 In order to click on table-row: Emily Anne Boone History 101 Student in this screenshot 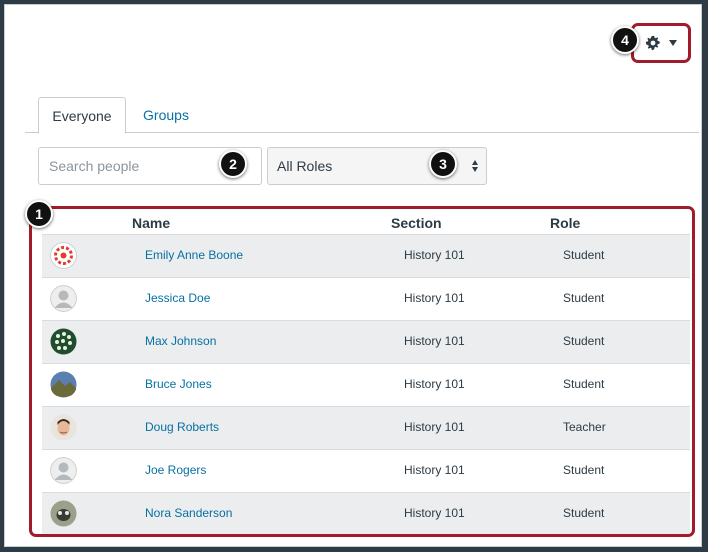, I will do `click(366, 255)`.